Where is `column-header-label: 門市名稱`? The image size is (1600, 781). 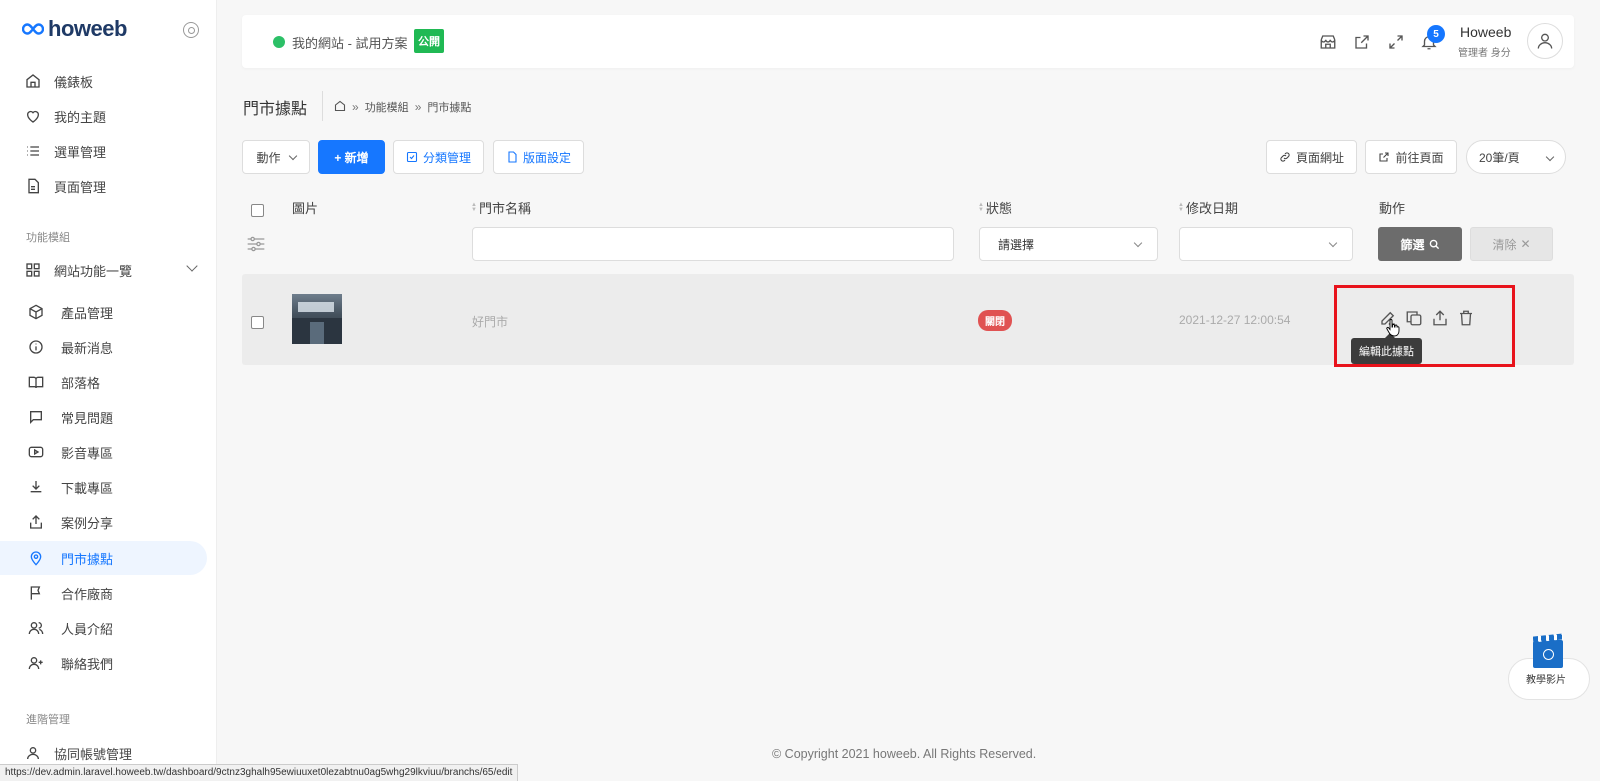 column-header-label: 門市名稱 is located at coordinates (504, 208).